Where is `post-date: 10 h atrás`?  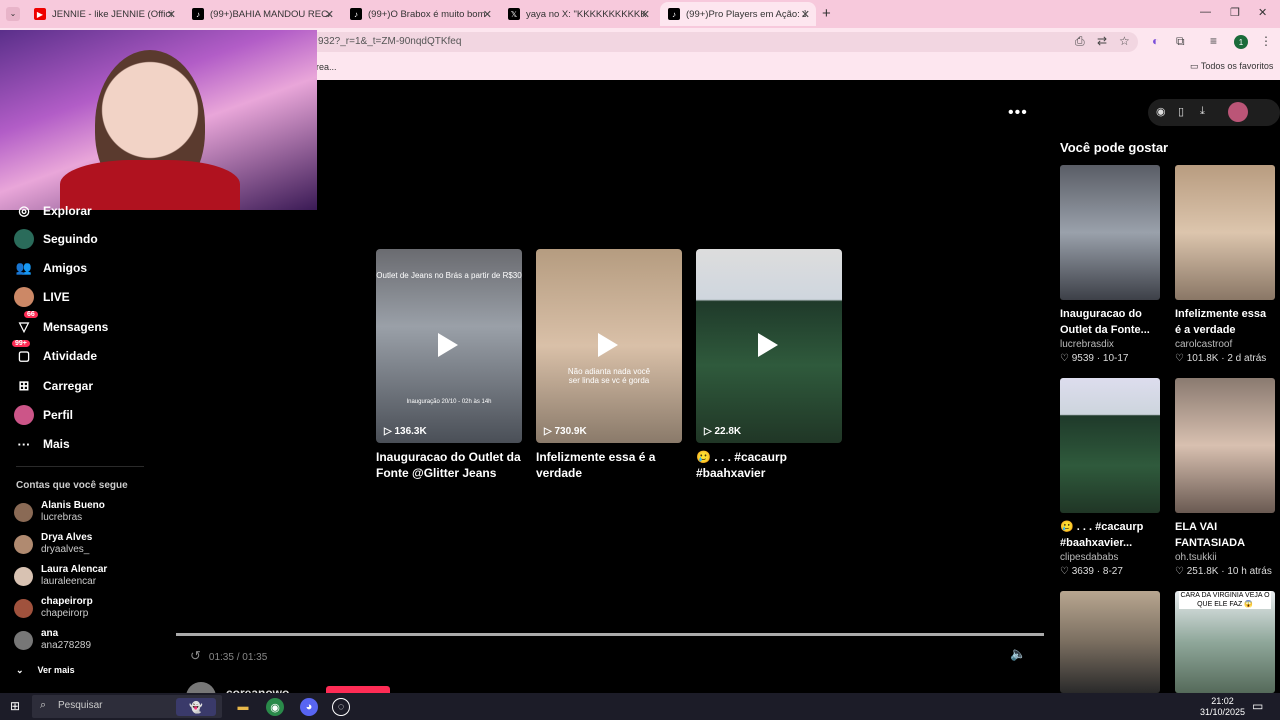 post-date: 10 h atrás is located at coordinates (1249, 571).